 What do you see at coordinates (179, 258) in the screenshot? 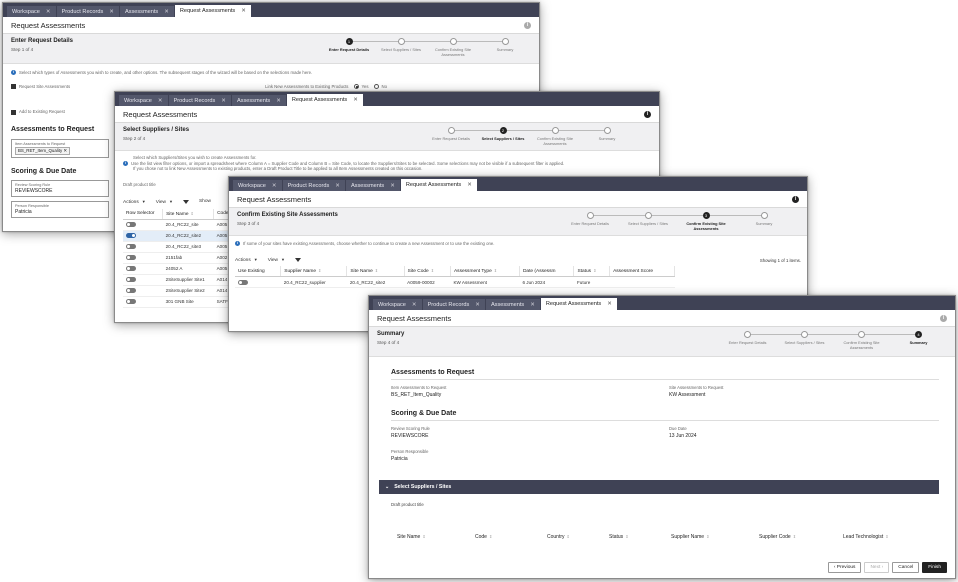
I see `table-row: 2151fab A002` at bounding box center [179, 258].